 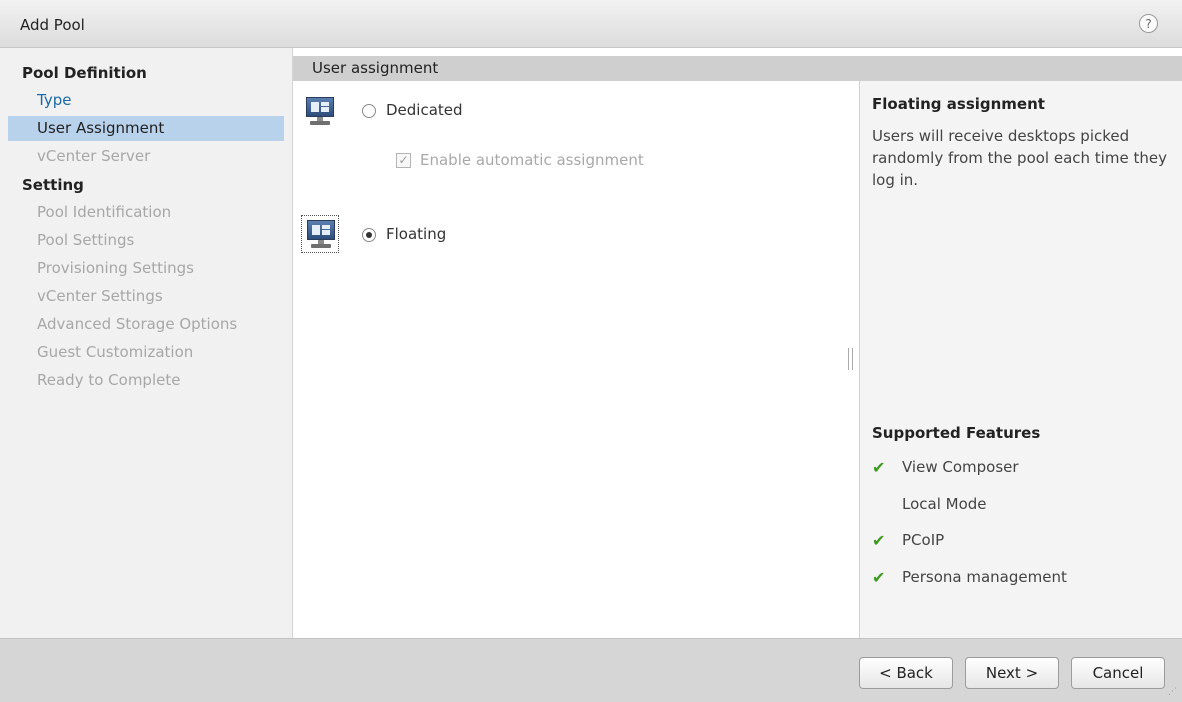 What do you see at coordinates (960, 467) in the screenshot?
I see `feature-label: View Composer` at bounding box center [960, 467].